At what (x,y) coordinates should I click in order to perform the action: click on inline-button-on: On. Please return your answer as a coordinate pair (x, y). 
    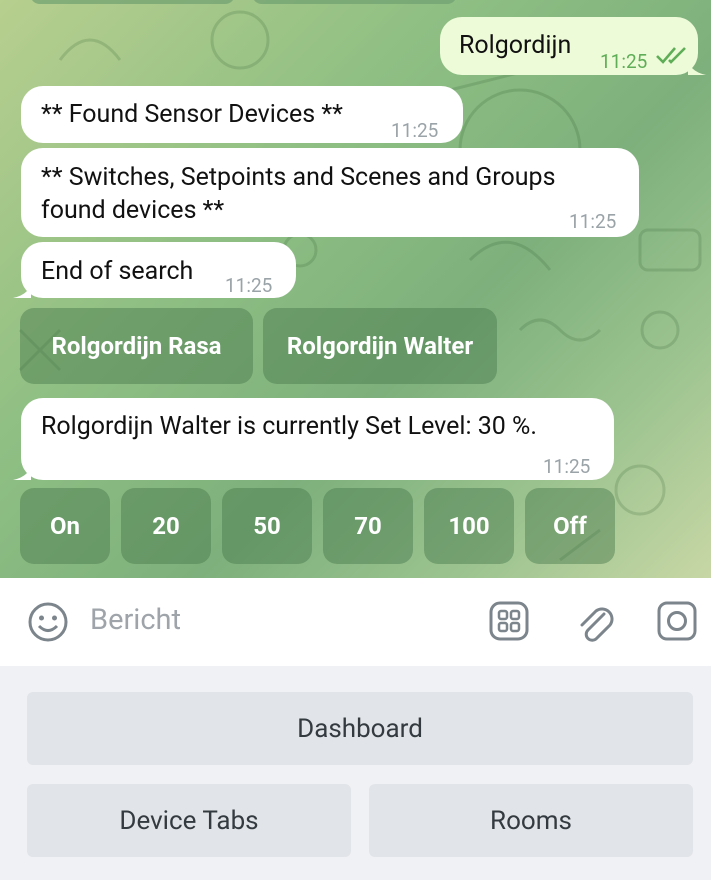
    Looking at the image, I should click on (65, 526).